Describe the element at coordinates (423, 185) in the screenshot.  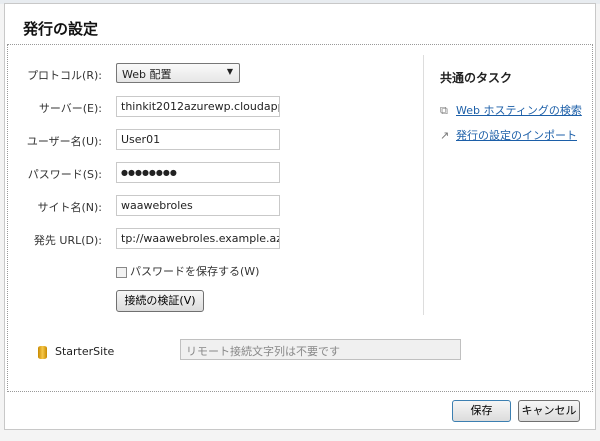
I see `divider` at that location.